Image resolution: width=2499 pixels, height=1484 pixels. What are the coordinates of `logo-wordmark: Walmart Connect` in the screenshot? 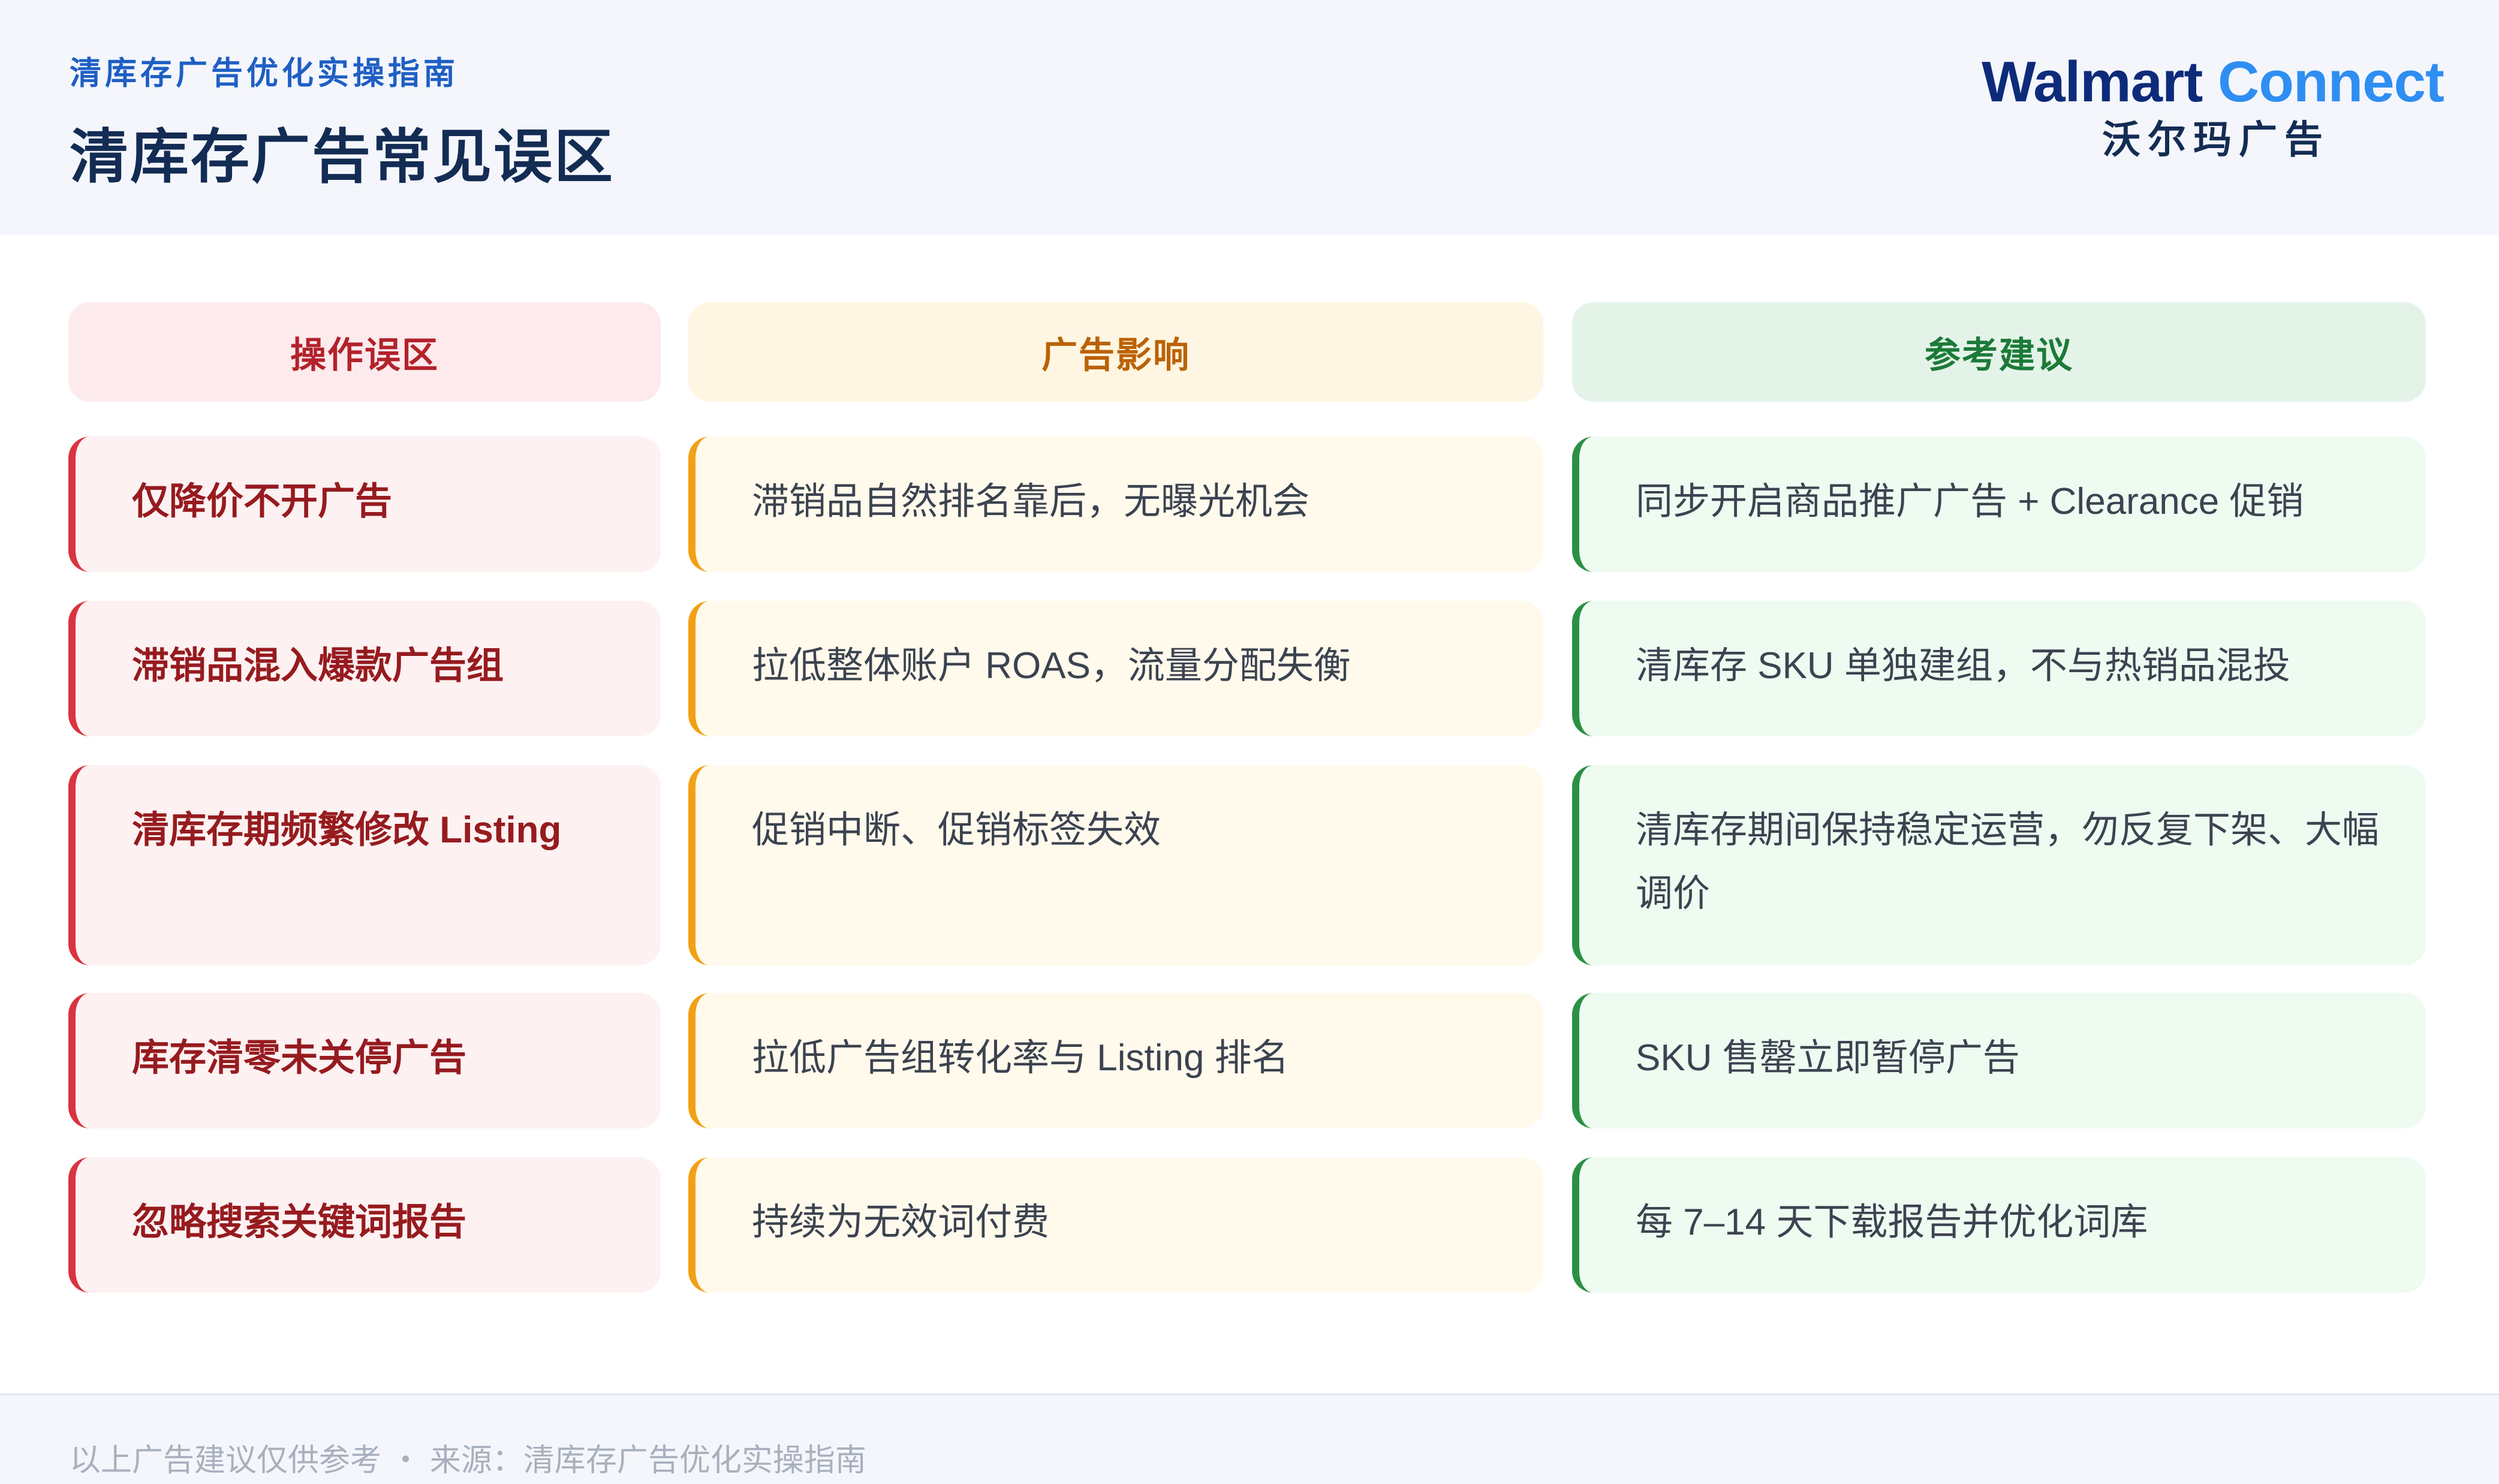 It's located at (2213, 82).